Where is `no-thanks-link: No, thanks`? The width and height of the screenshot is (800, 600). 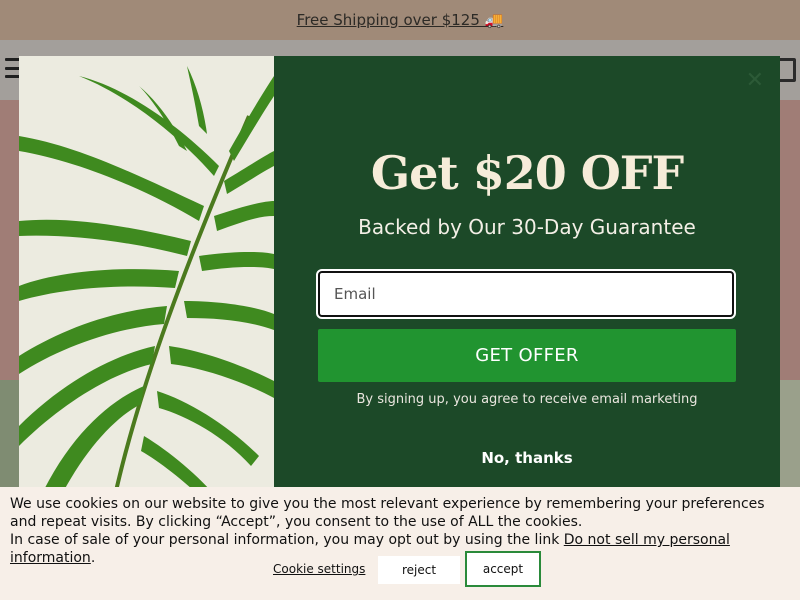
no-thanks-link: No, thanks is located at coordinates (527, 458).